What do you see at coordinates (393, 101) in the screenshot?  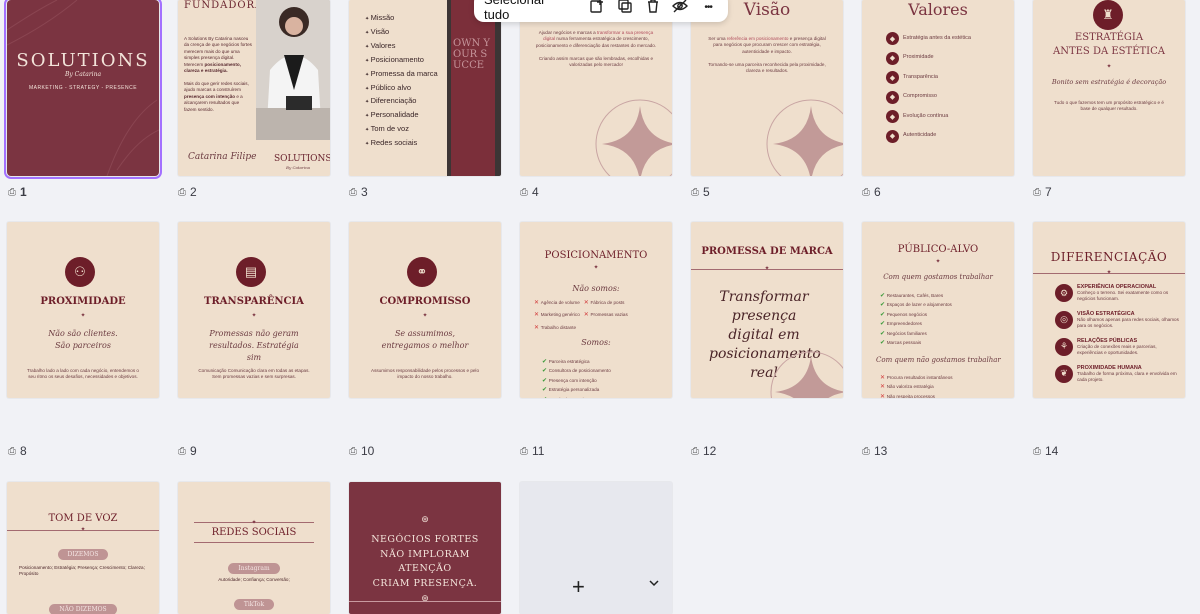 I see `index-item-label: Diferenciação` at bounding box center [393, 101].